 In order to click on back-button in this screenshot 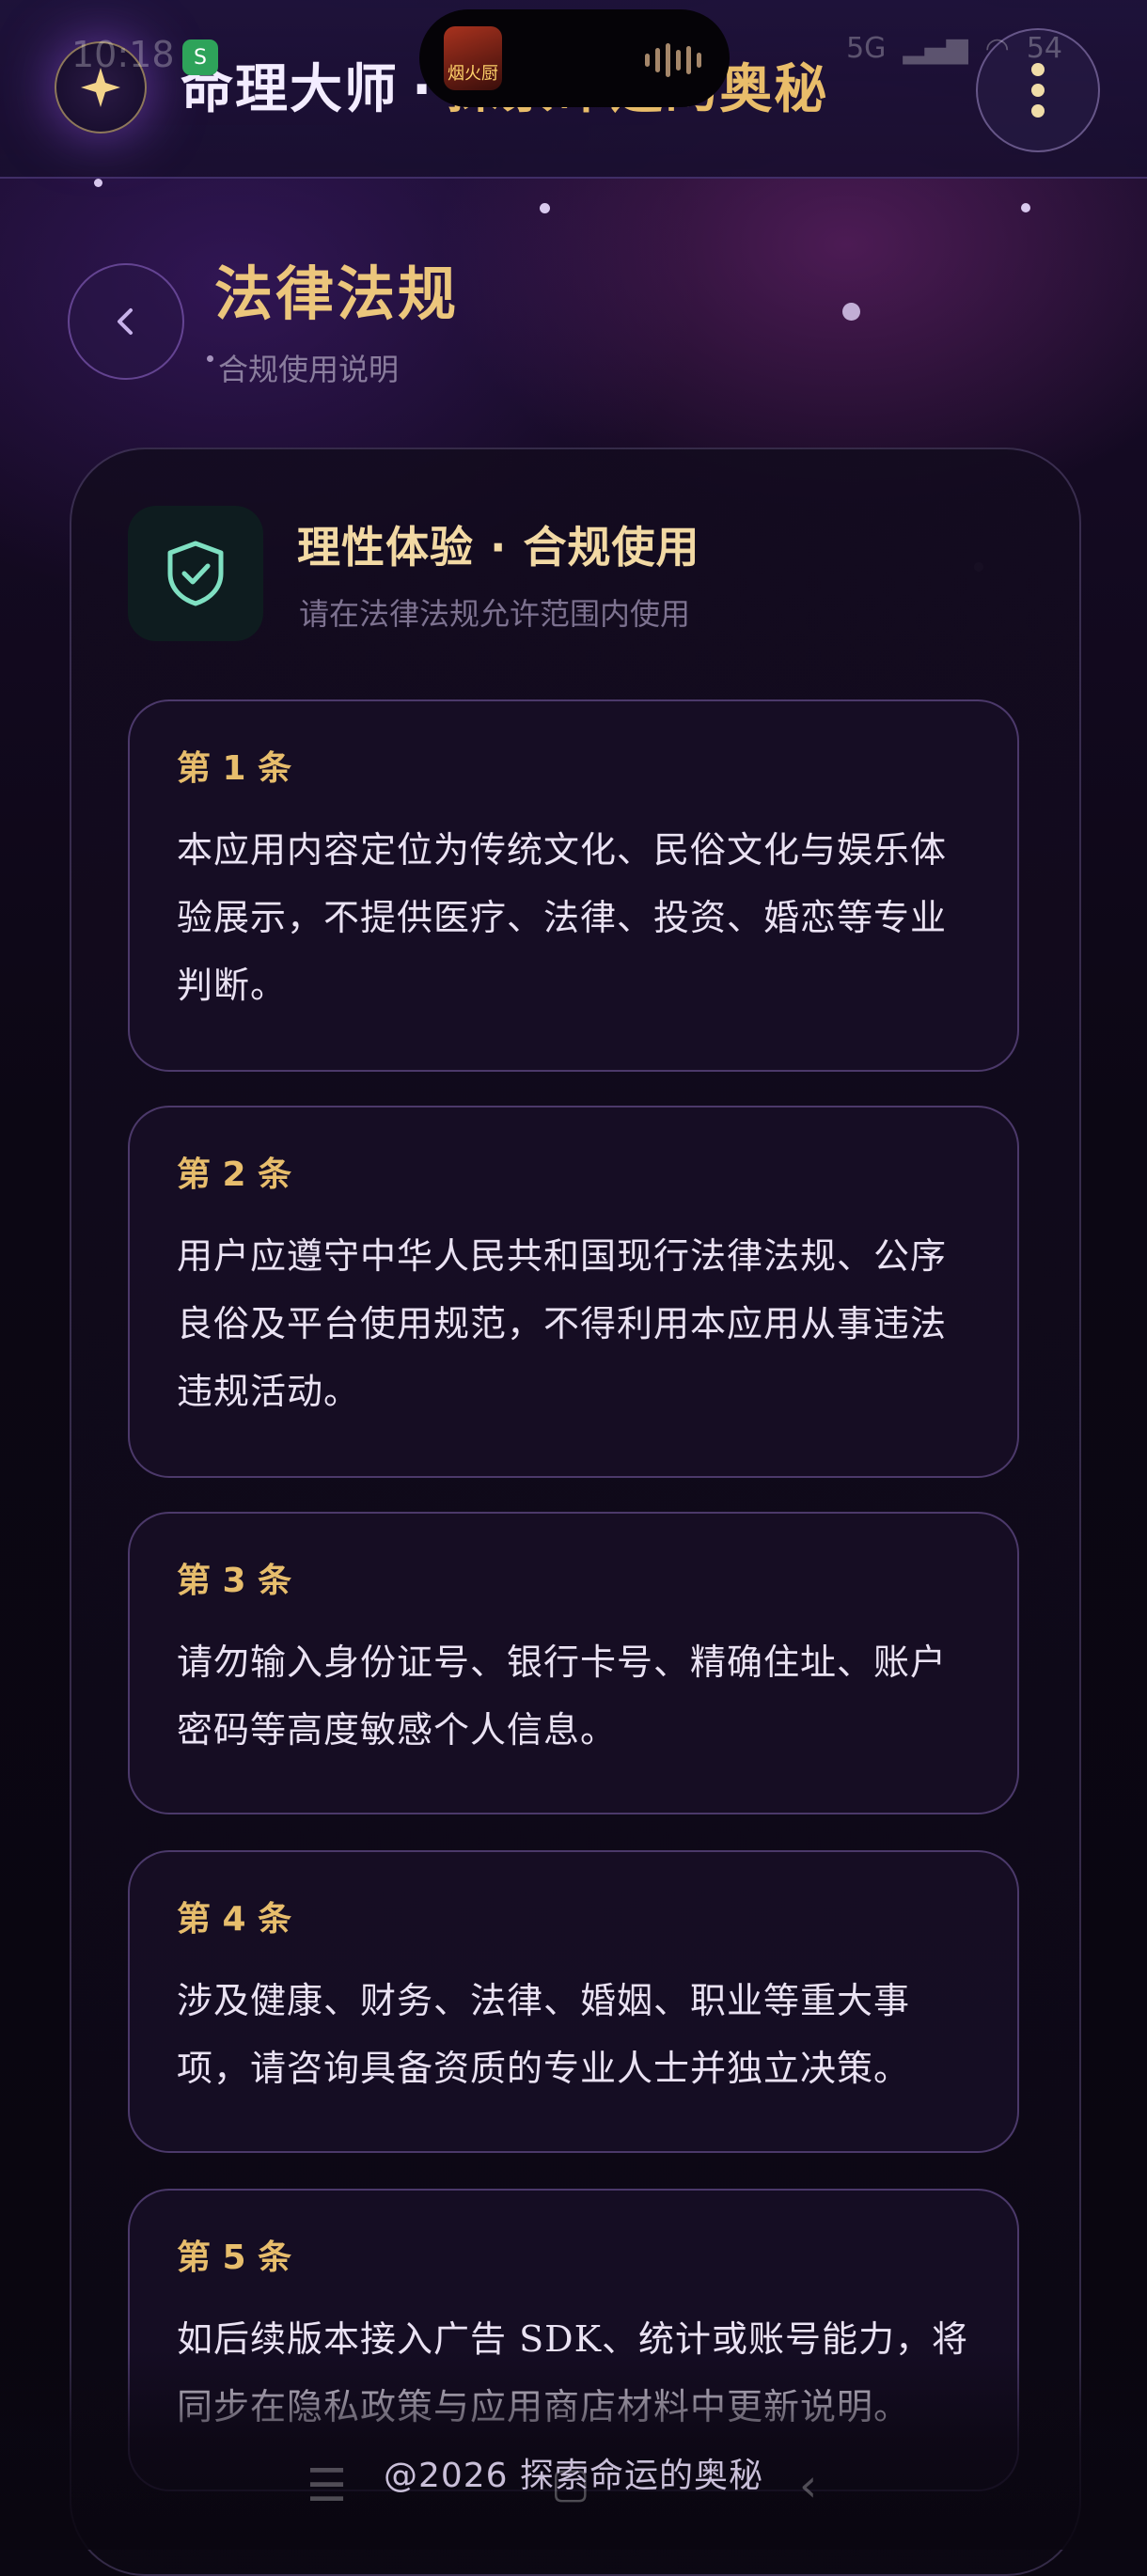, I will do `click(126, 321)`.